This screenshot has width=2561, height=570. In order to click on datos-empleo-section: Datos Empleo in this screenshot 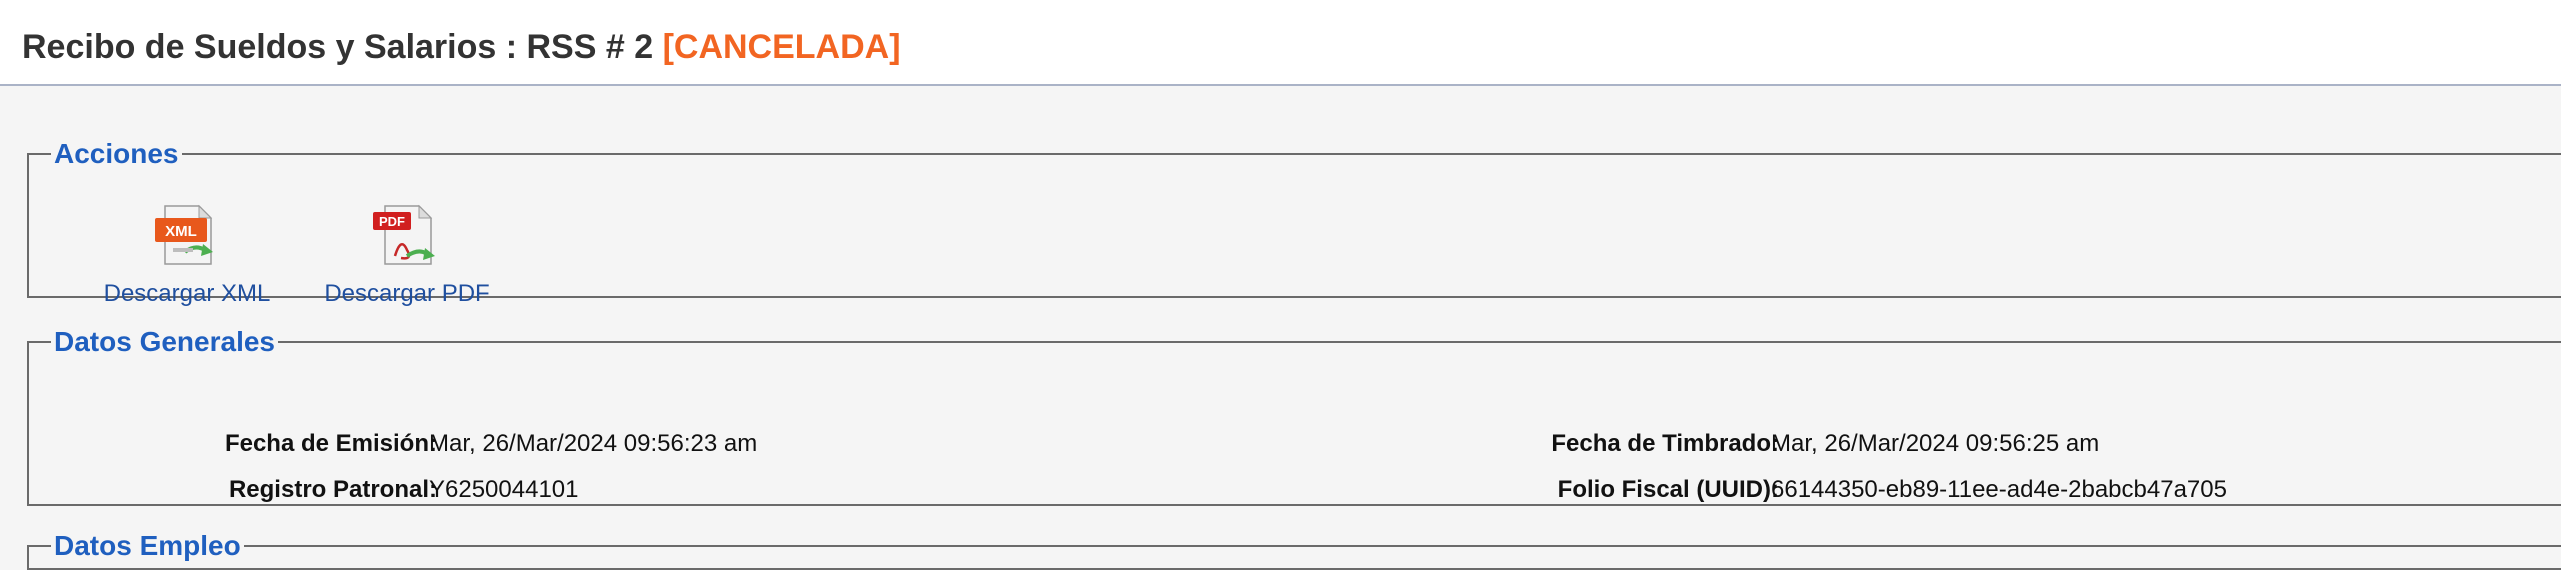, I will do `click(1294, 550)`.